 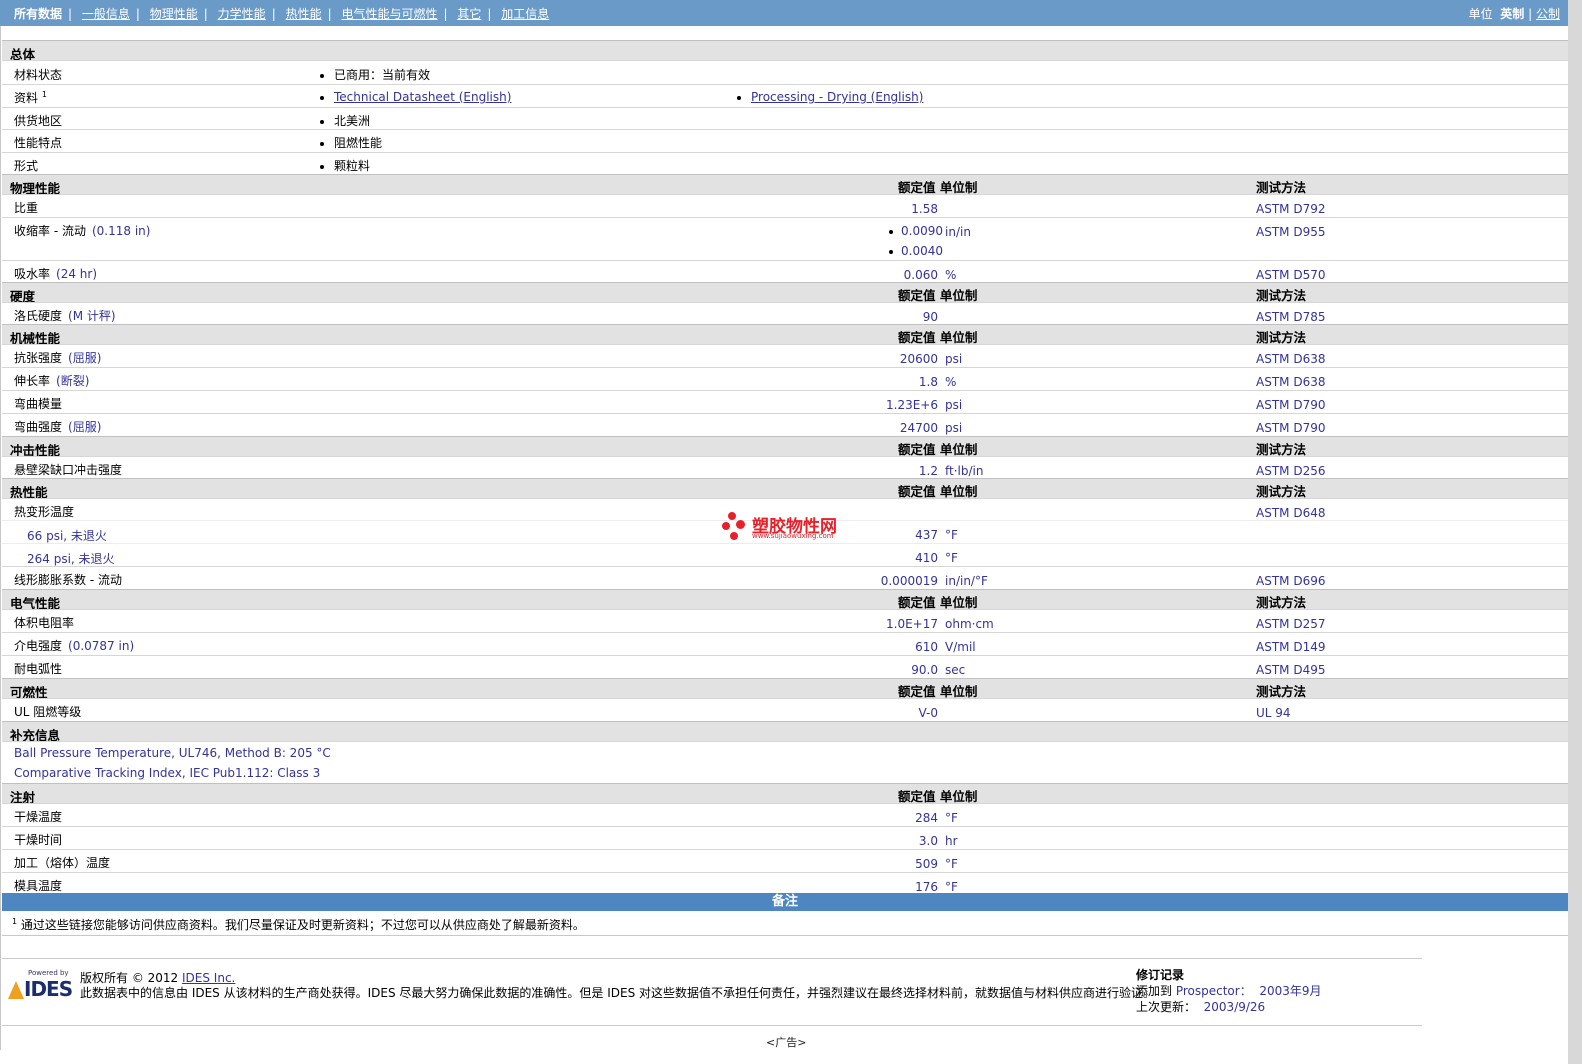 What do you see at coordinates (785, 140) in the screenshot?
I see `general-row: 性能特点 阻燃性能` at bounding box center [785, 140].